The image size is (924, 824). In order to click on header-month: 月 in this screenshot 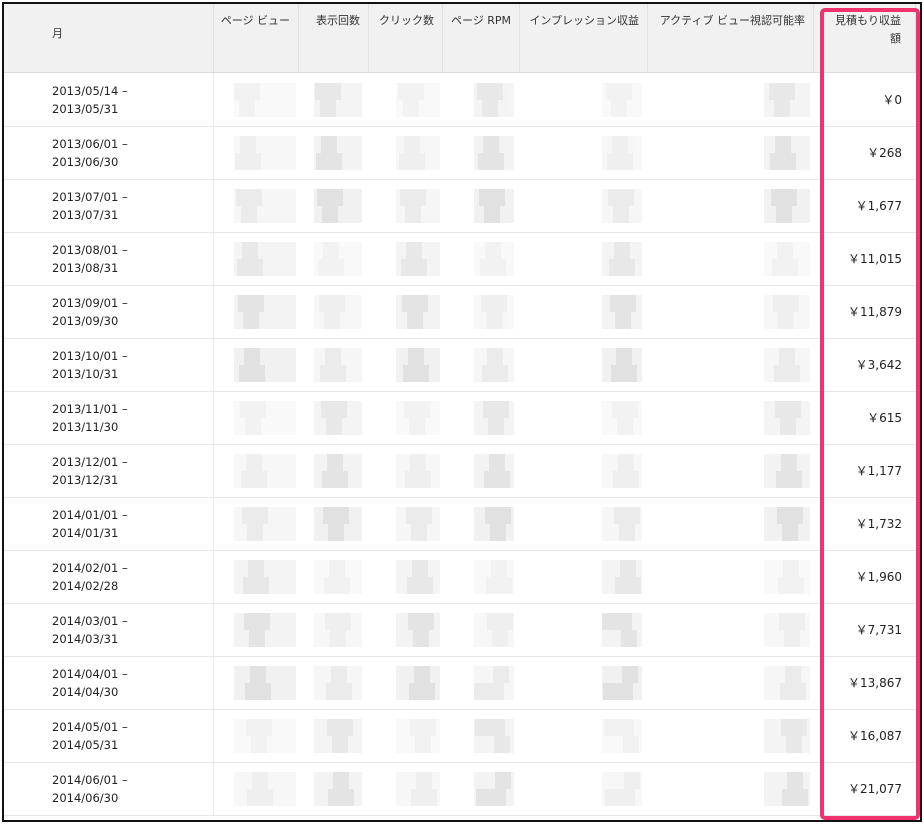, I will do `click(109, 38)`.